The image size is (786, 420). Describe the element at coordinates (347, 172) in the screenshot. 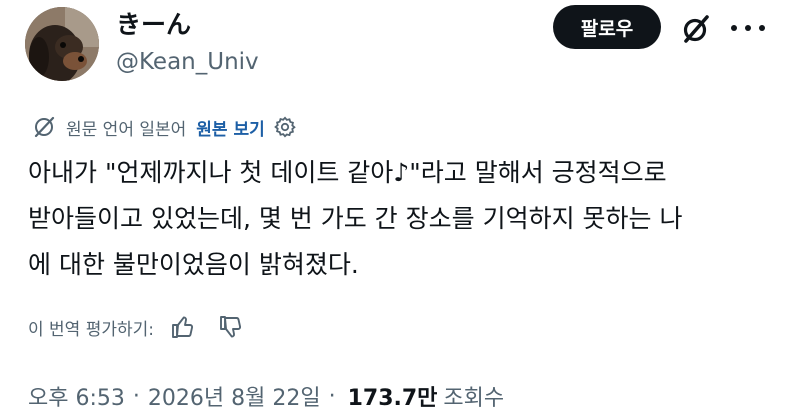

I see `tweet-line: 아내가 "언제까지나 첫 데이트 같아♪"라고 말해서 긍정적으로` at that location.